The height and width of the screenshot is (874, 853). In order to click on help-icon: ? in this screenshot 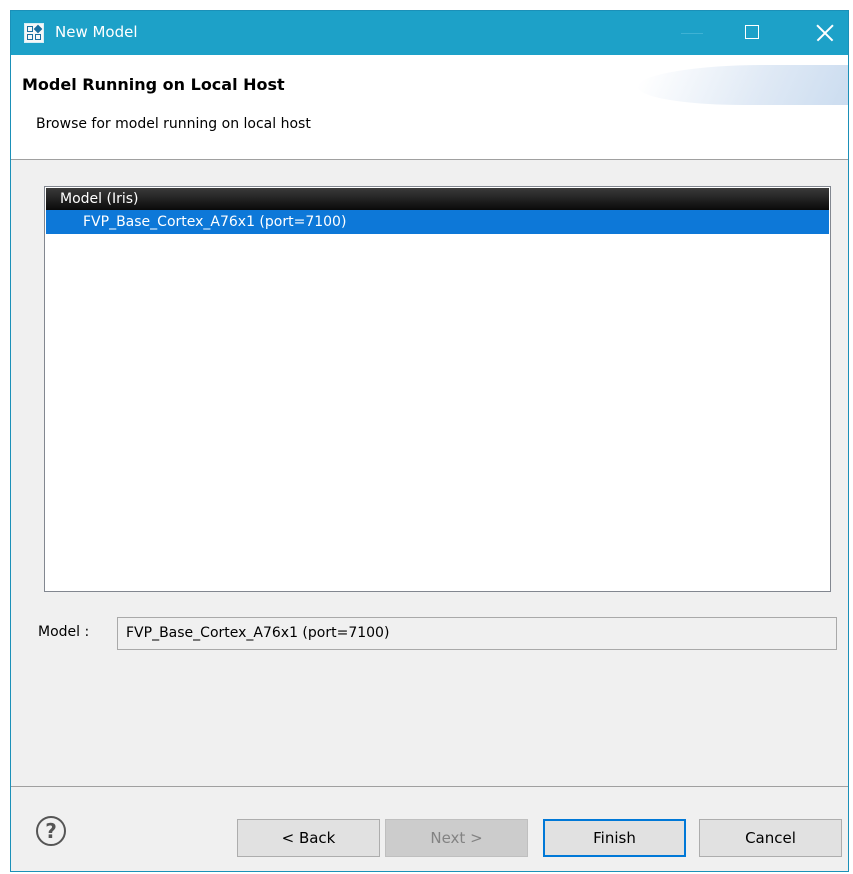, I will do `click(51, 831)`.